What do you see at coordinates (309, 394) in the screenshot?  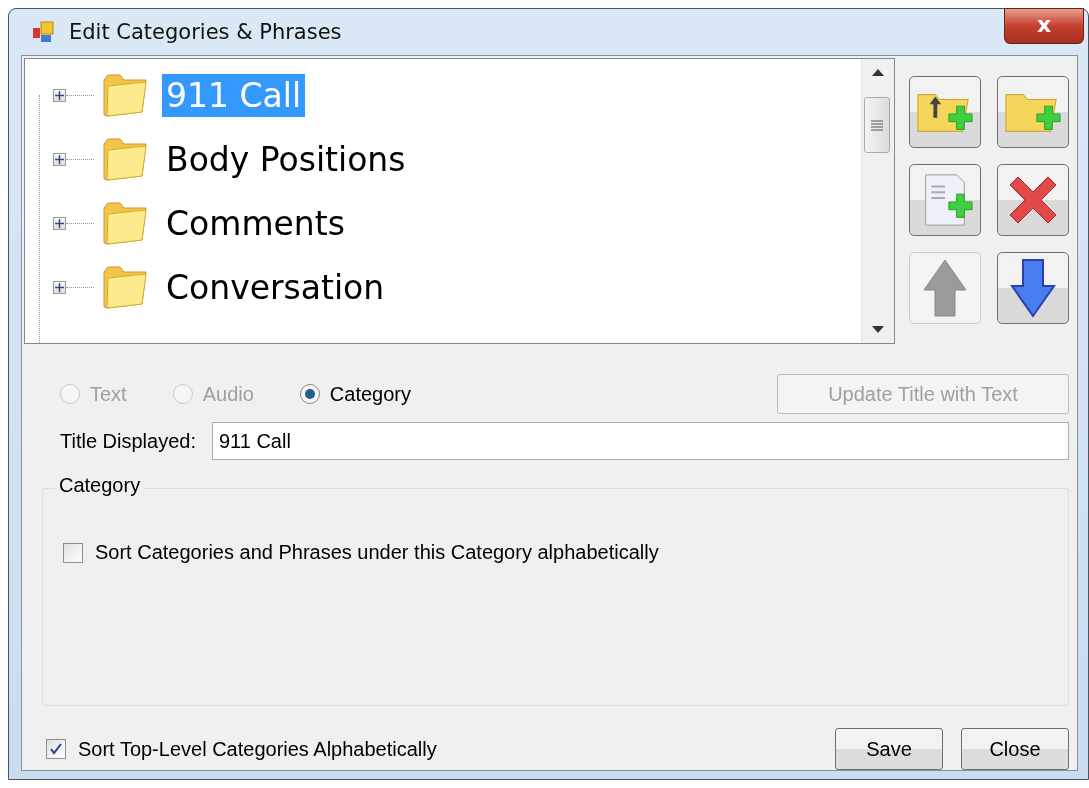 I see `radio-button-icon` at bounding box center [309, 394].